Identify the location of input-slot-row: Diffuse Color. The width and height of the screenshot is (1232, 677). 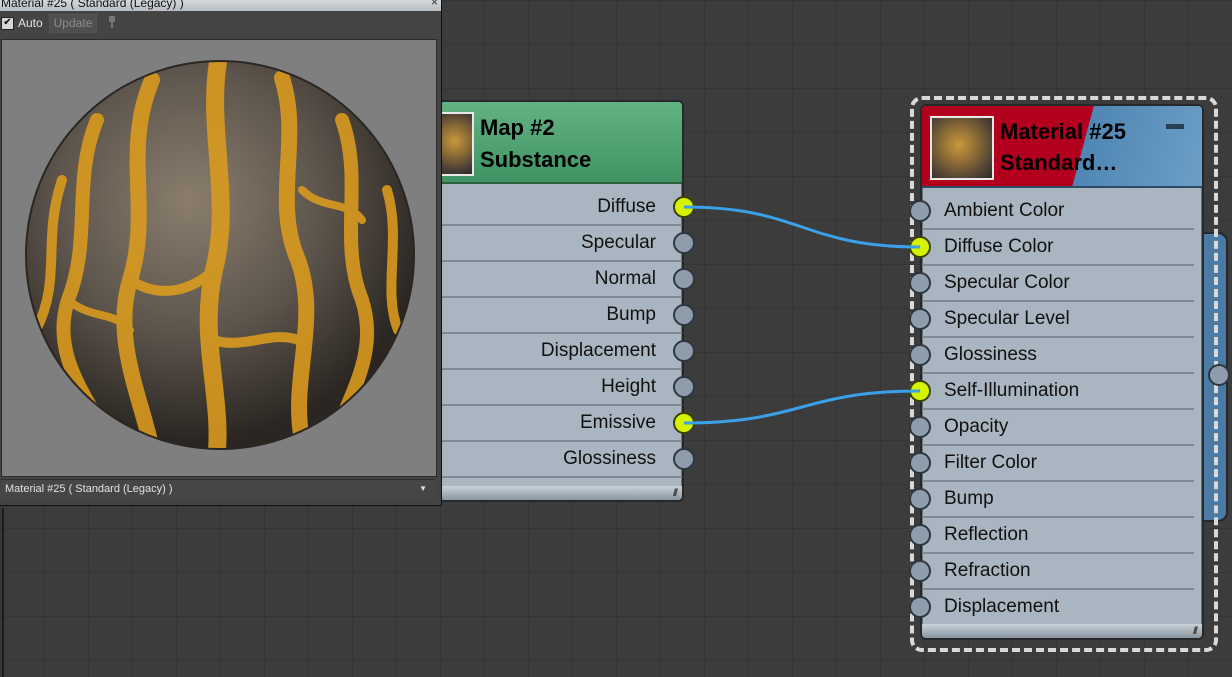
(1051, 248).